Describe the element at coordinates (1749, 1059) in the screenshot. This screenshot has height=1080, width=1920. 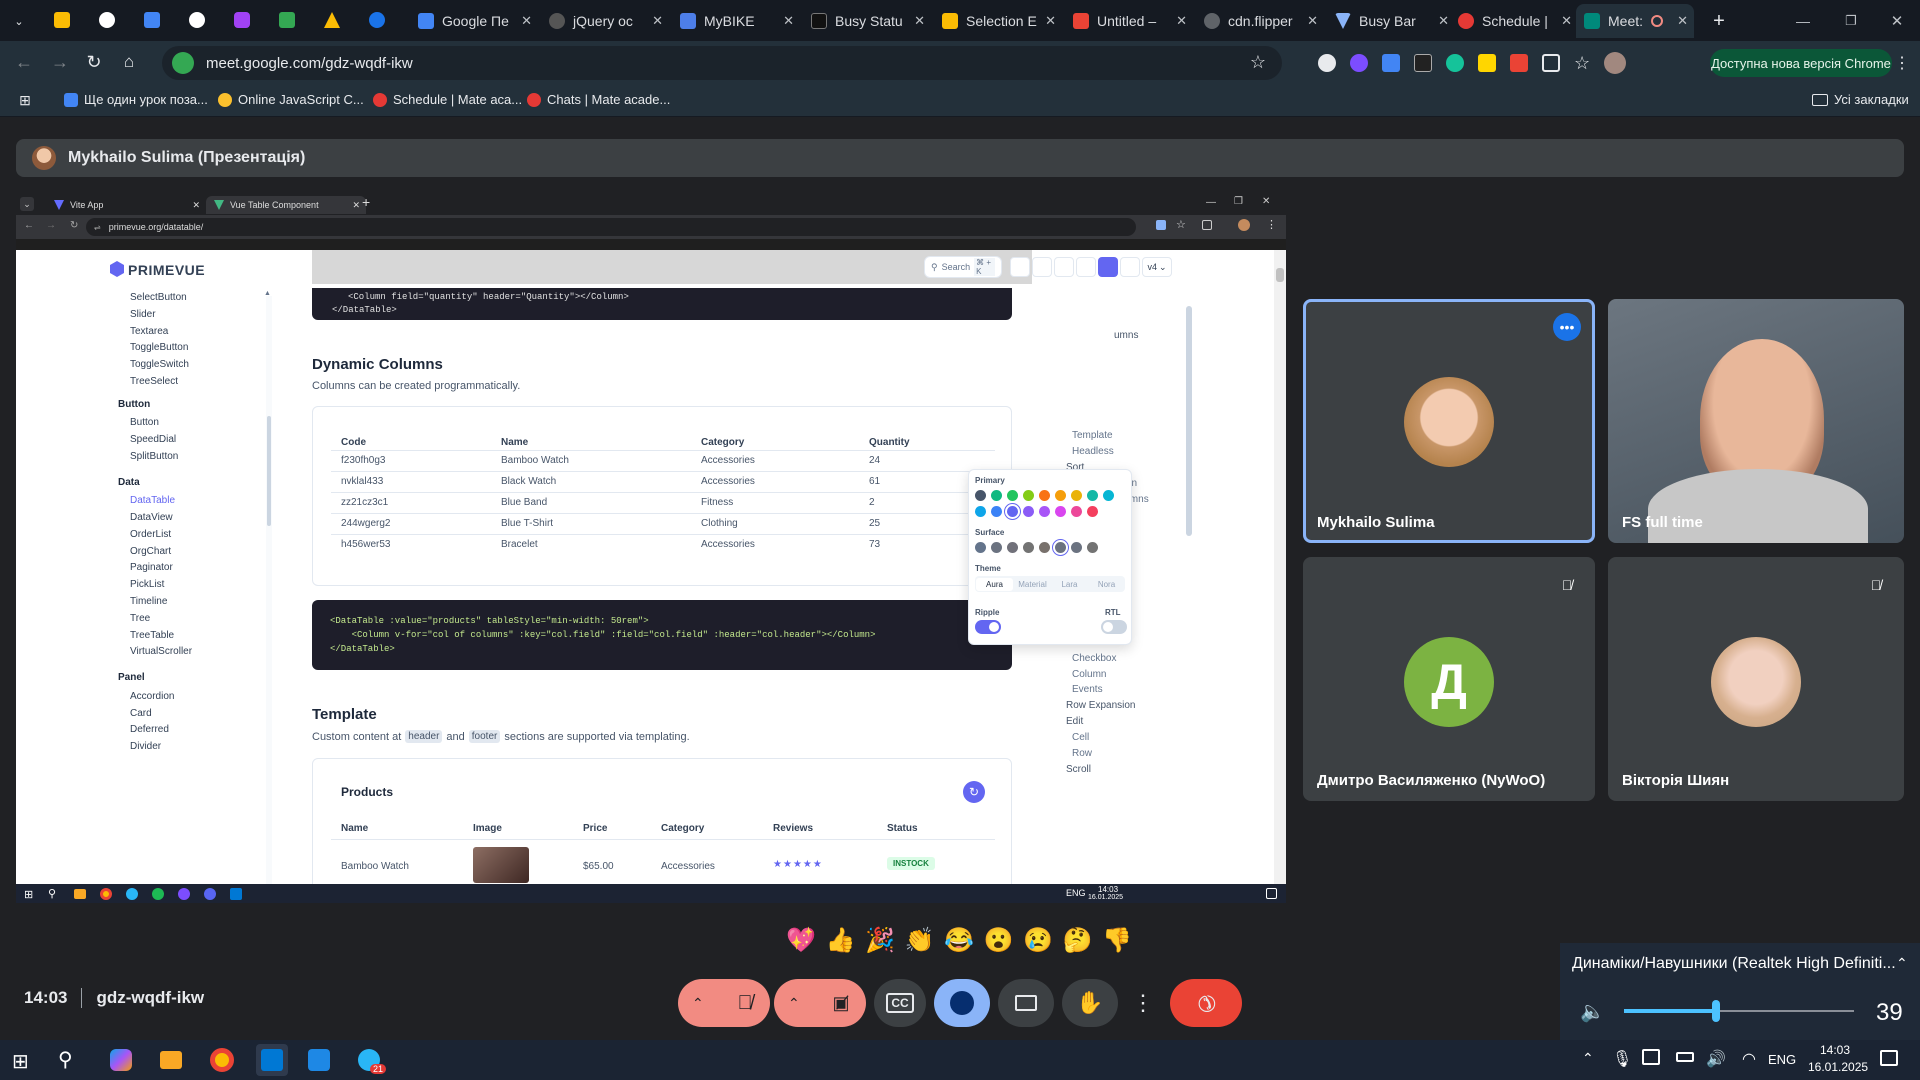
I see `wifi-icon: ◠` at that location.